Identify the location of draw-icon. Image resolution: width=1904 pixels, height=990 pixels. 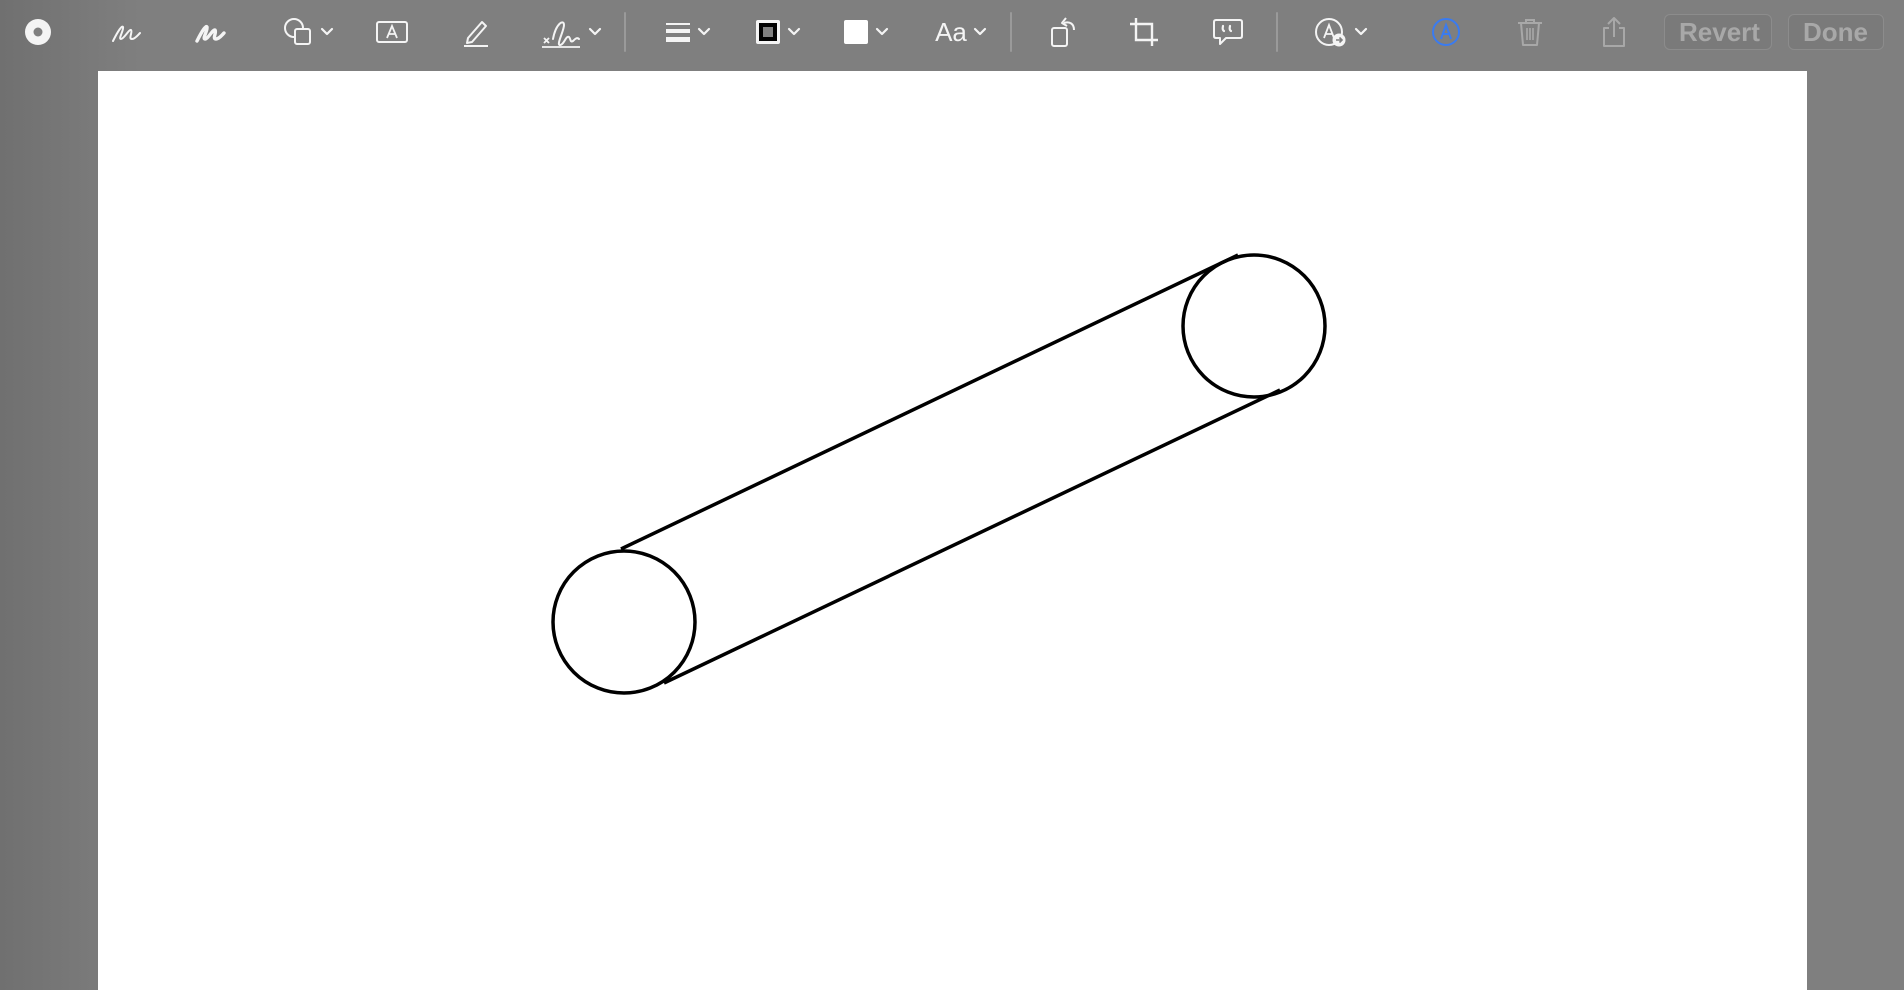
(211, 32).